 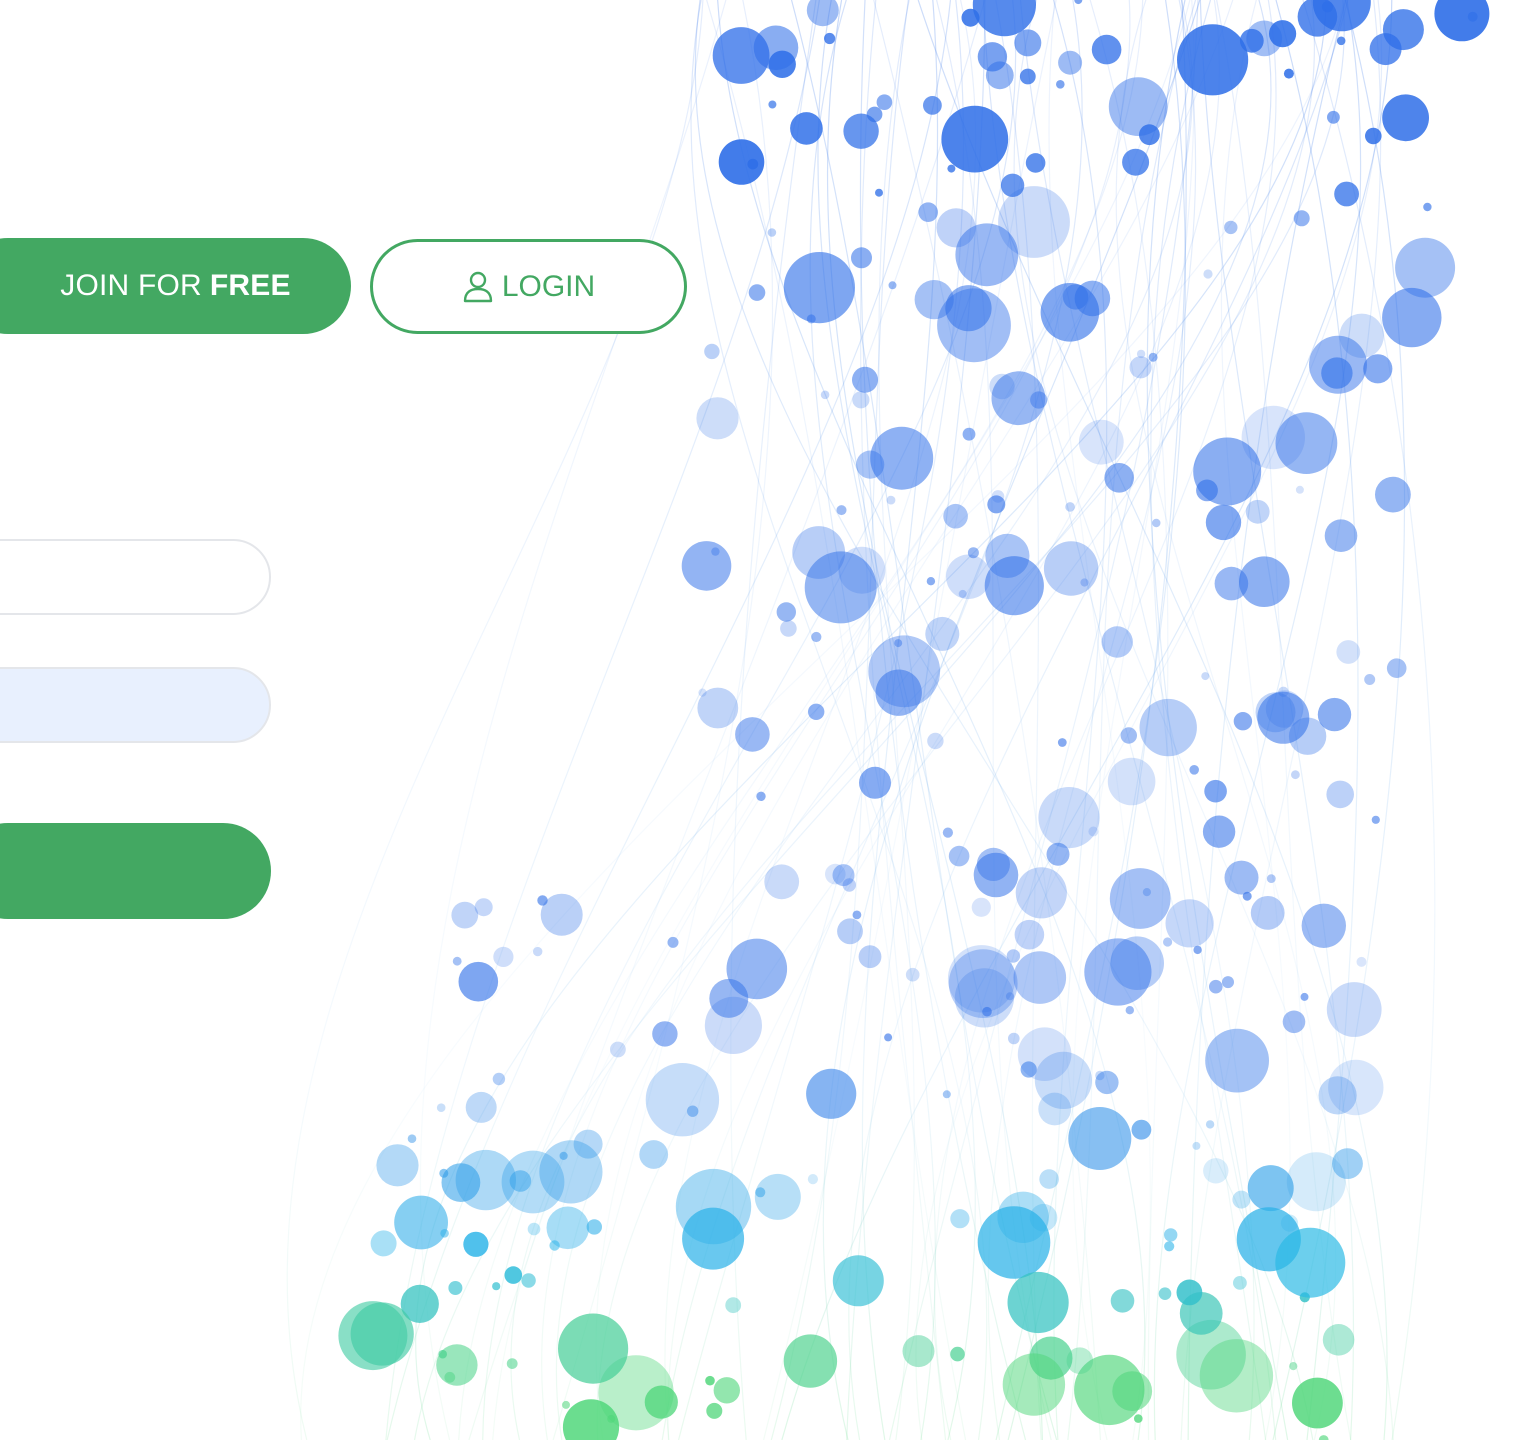 I want to click on username-input, so click(x=135, y=577).